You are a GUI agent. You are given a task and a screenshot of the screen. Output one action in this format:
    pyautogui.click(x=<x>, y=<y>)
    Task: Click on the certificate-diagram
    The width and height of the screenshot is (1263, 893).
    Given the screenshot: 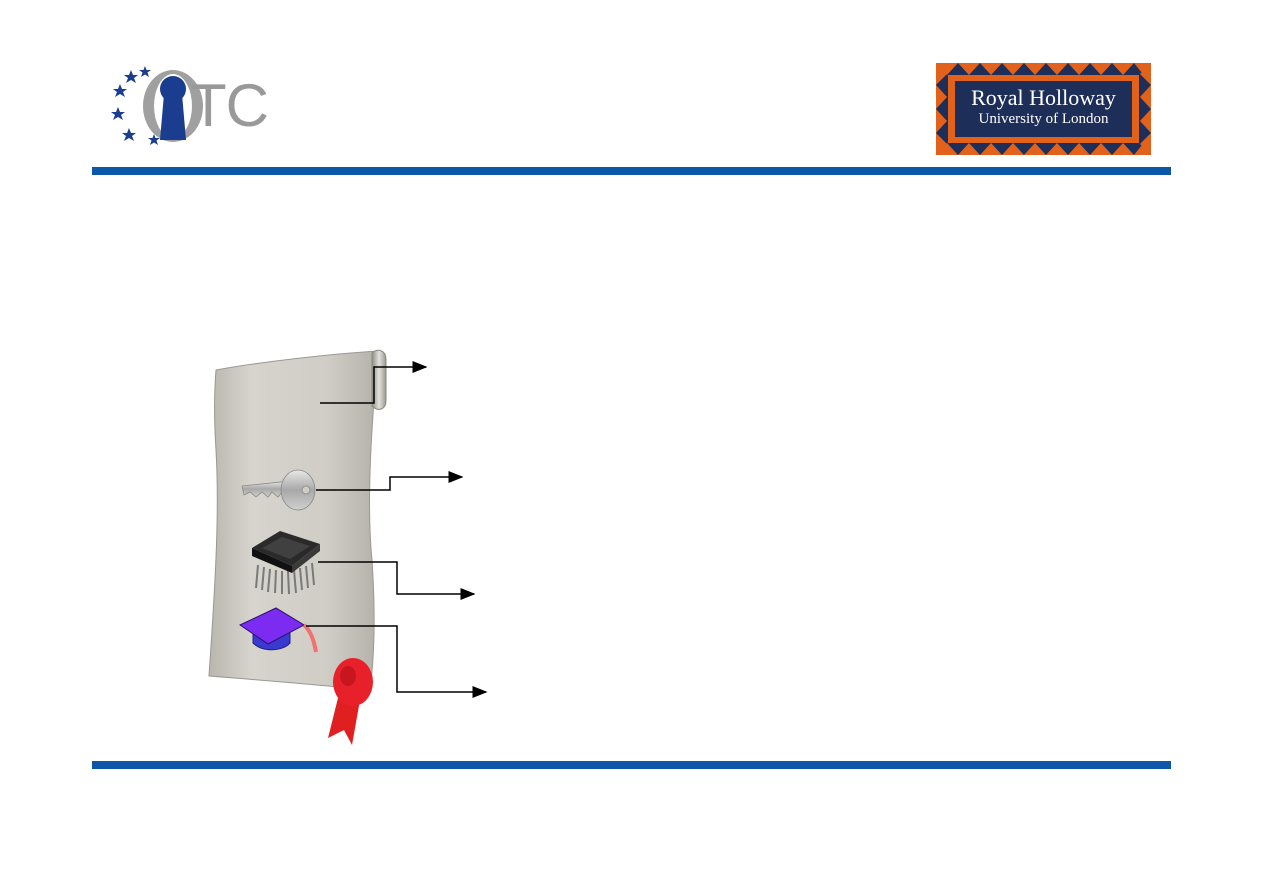 What is the action you would take?
    pyautogui.click(x=348, y=547)
    